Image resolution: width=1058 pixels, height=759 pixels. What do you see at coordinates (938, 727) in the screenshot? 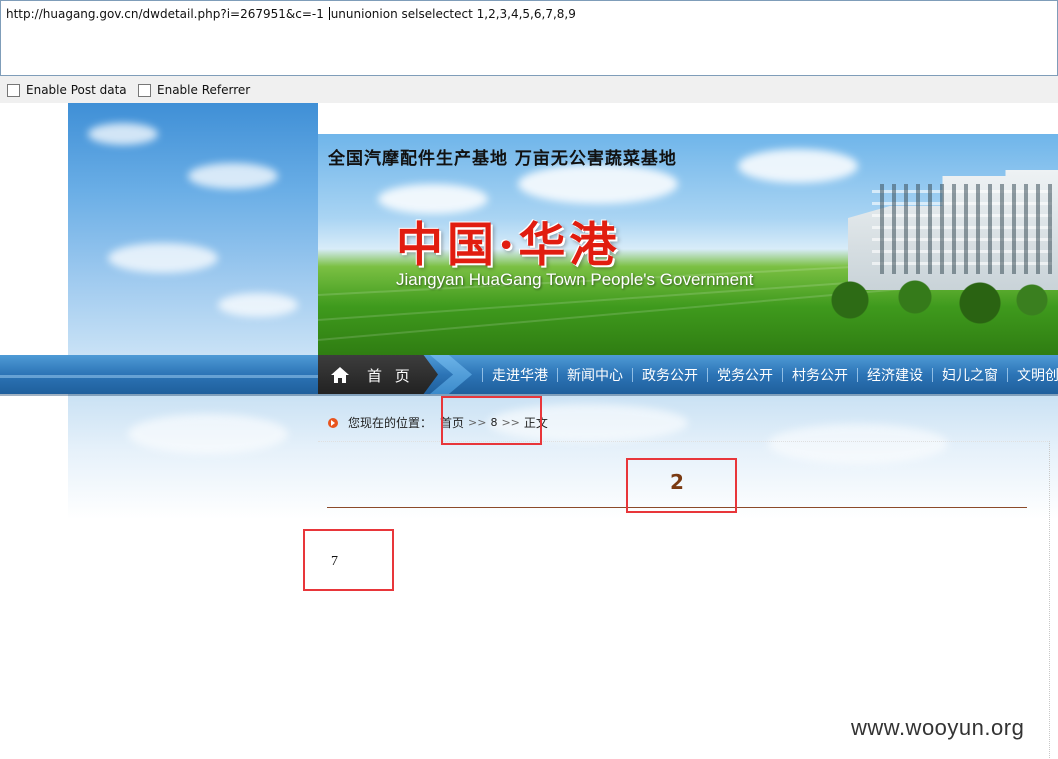
I see `watermark: www.wooyun.org` at bounding box center [938, 727].